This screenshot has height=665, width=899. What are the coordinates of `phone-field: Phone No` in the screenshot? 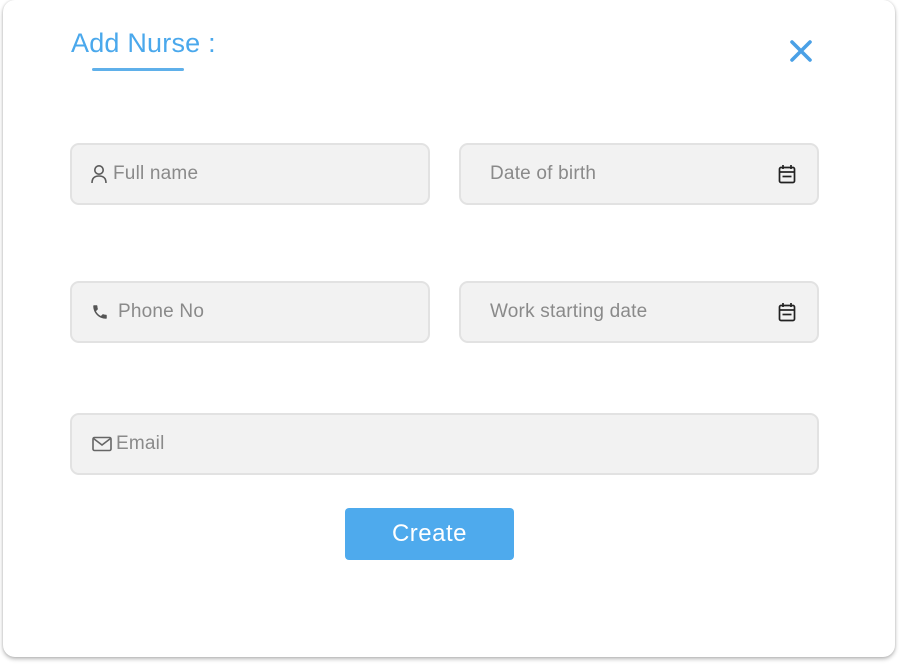 It's located at (250, 312).